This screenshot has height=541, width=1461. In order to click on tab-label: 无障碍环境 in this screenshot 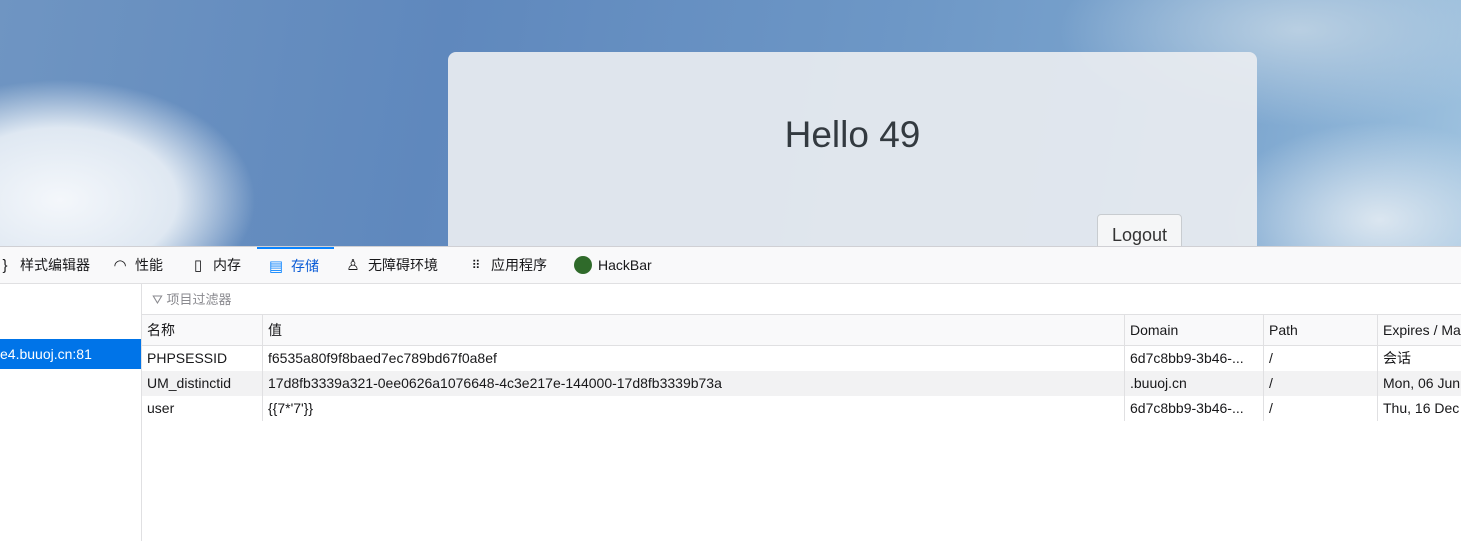, I will do `click(403, 265)`.